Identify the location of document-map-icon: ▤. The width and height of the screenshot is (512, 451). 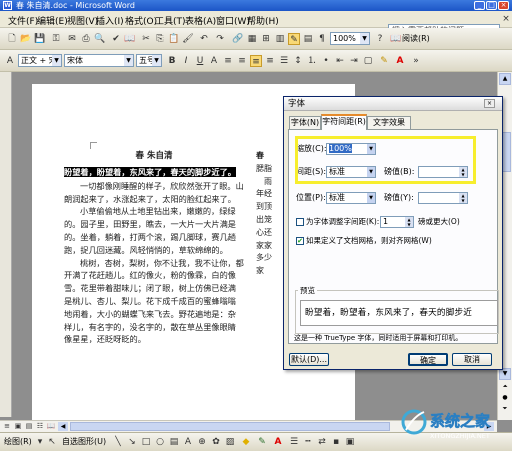
(308, 39).